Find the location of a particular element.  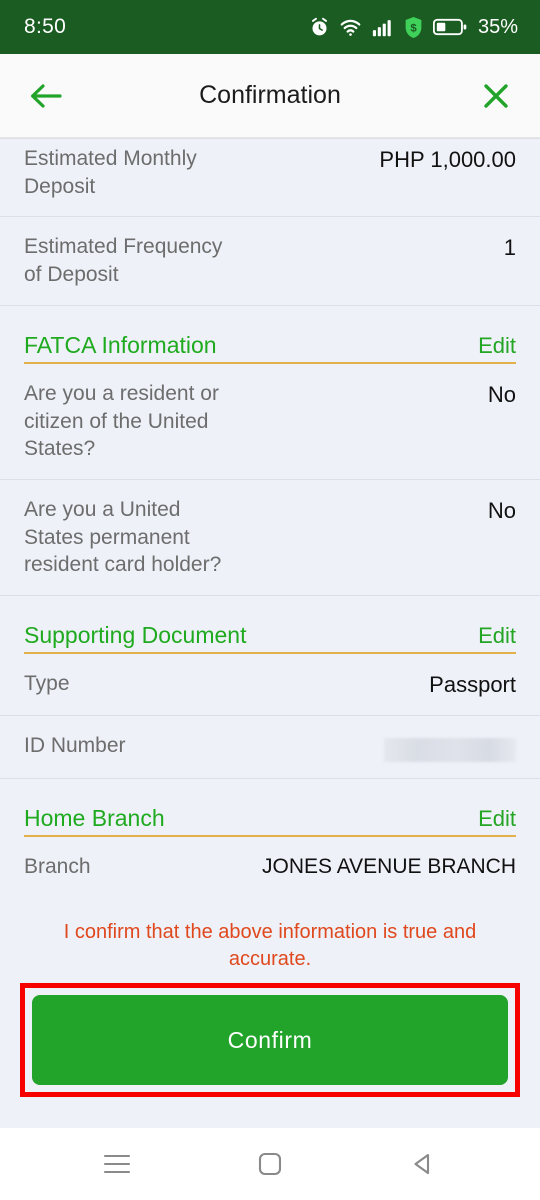

section-title: Supporting Document is located at coordinates (135, 635).